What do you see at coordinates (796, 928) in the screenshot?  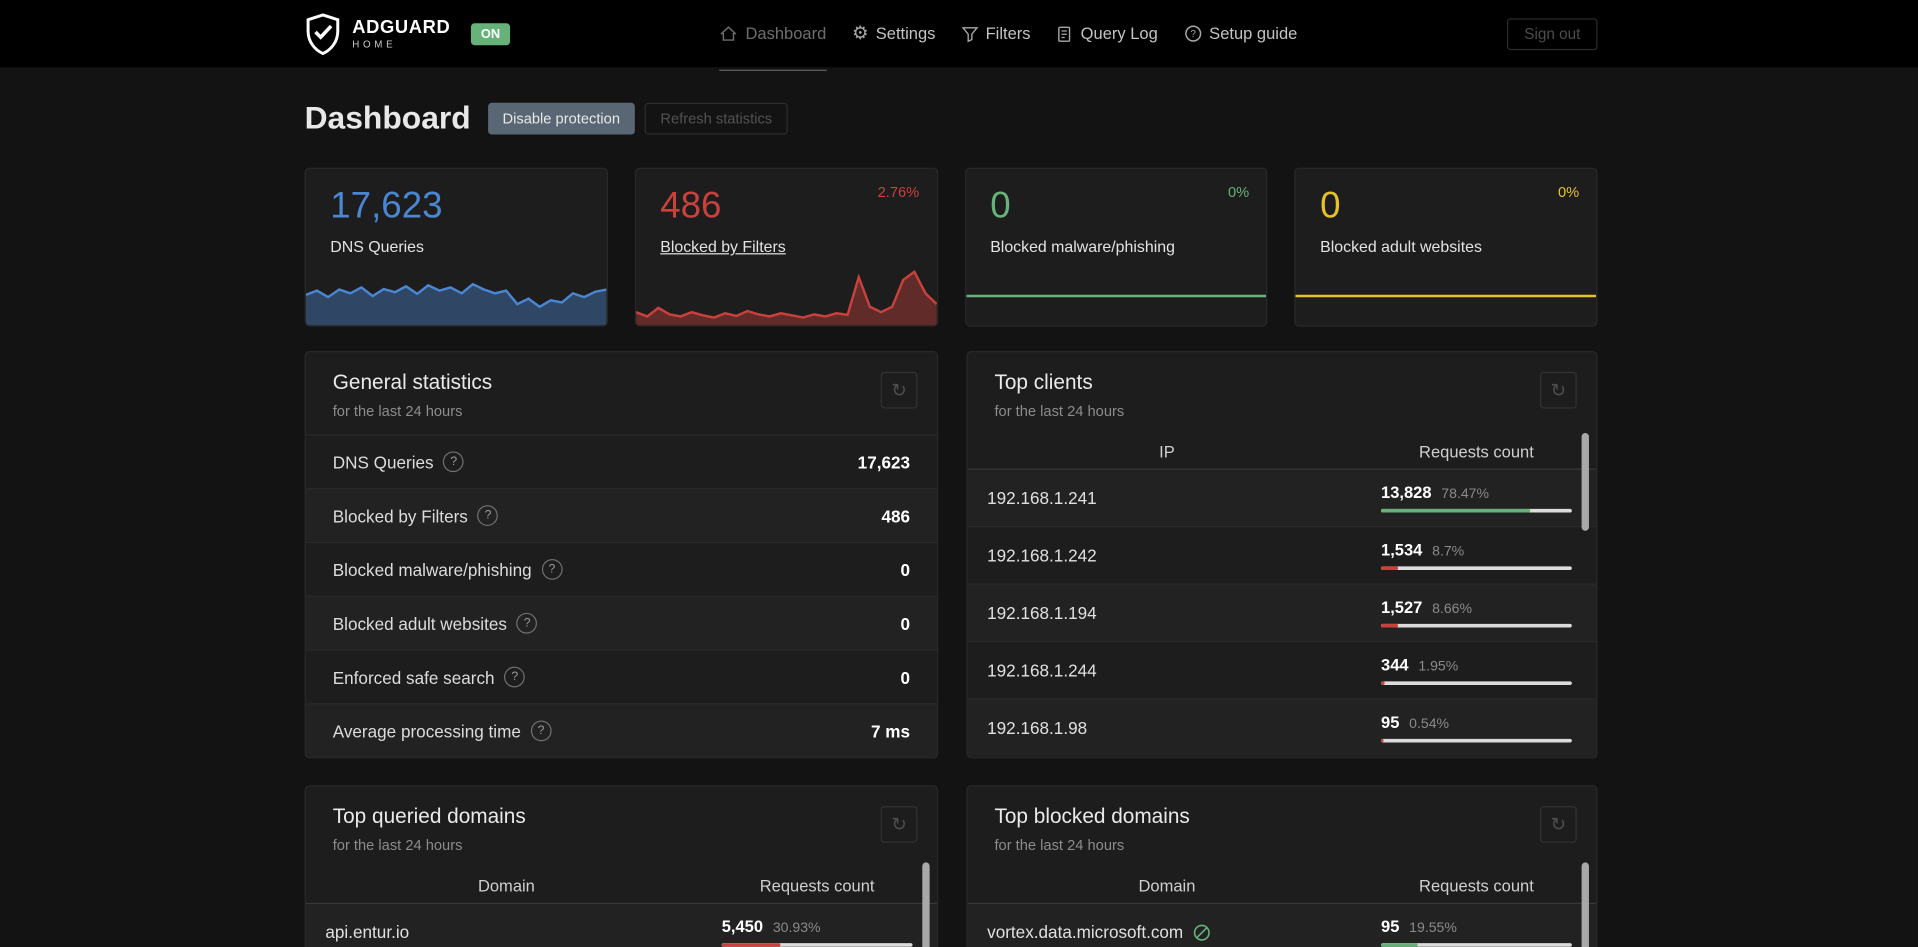 I see `request-percent: 30.93%` at bounding box center [796, 928].